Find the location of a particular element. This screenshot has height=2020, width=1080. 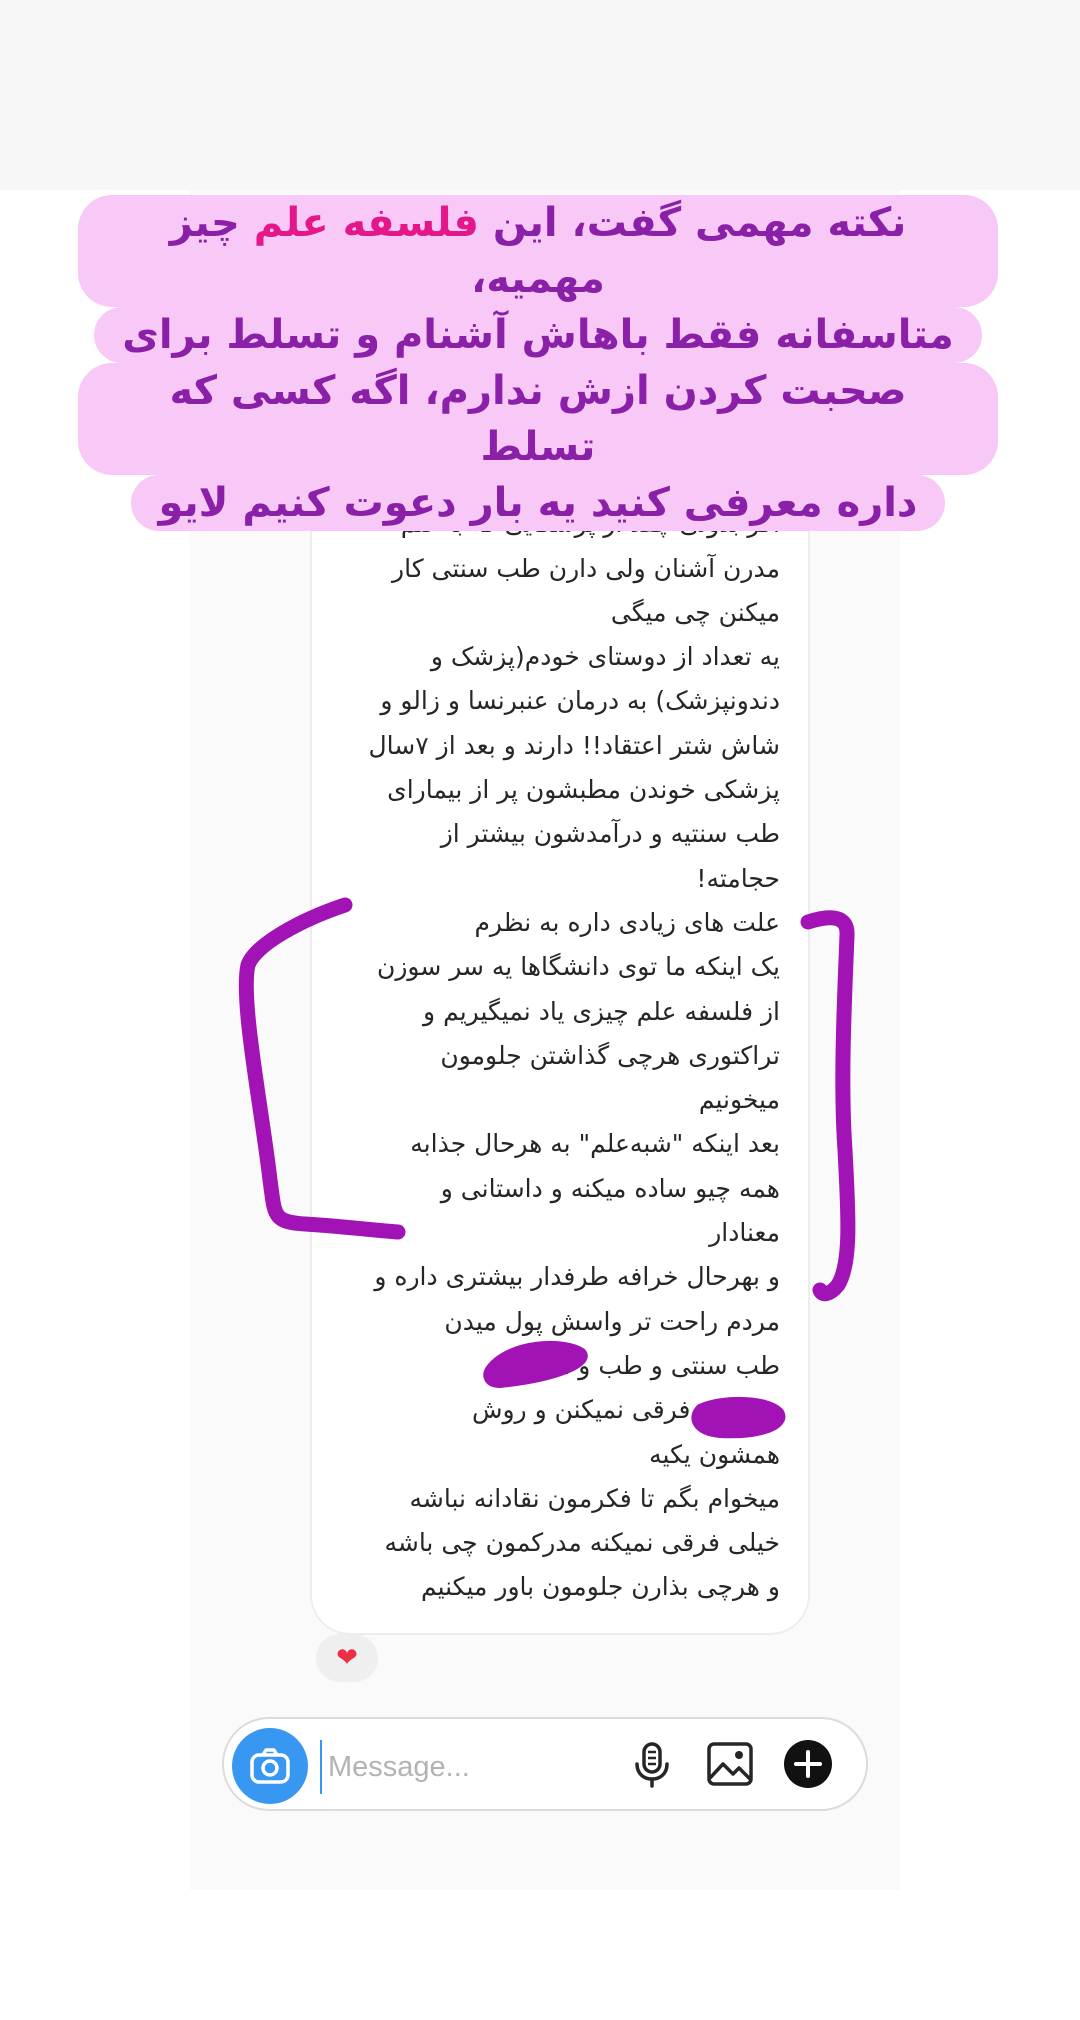

caption-segment: متاسفانه فقط باهاش آشنام و تسلط برای is located at coordinates (538, 335).